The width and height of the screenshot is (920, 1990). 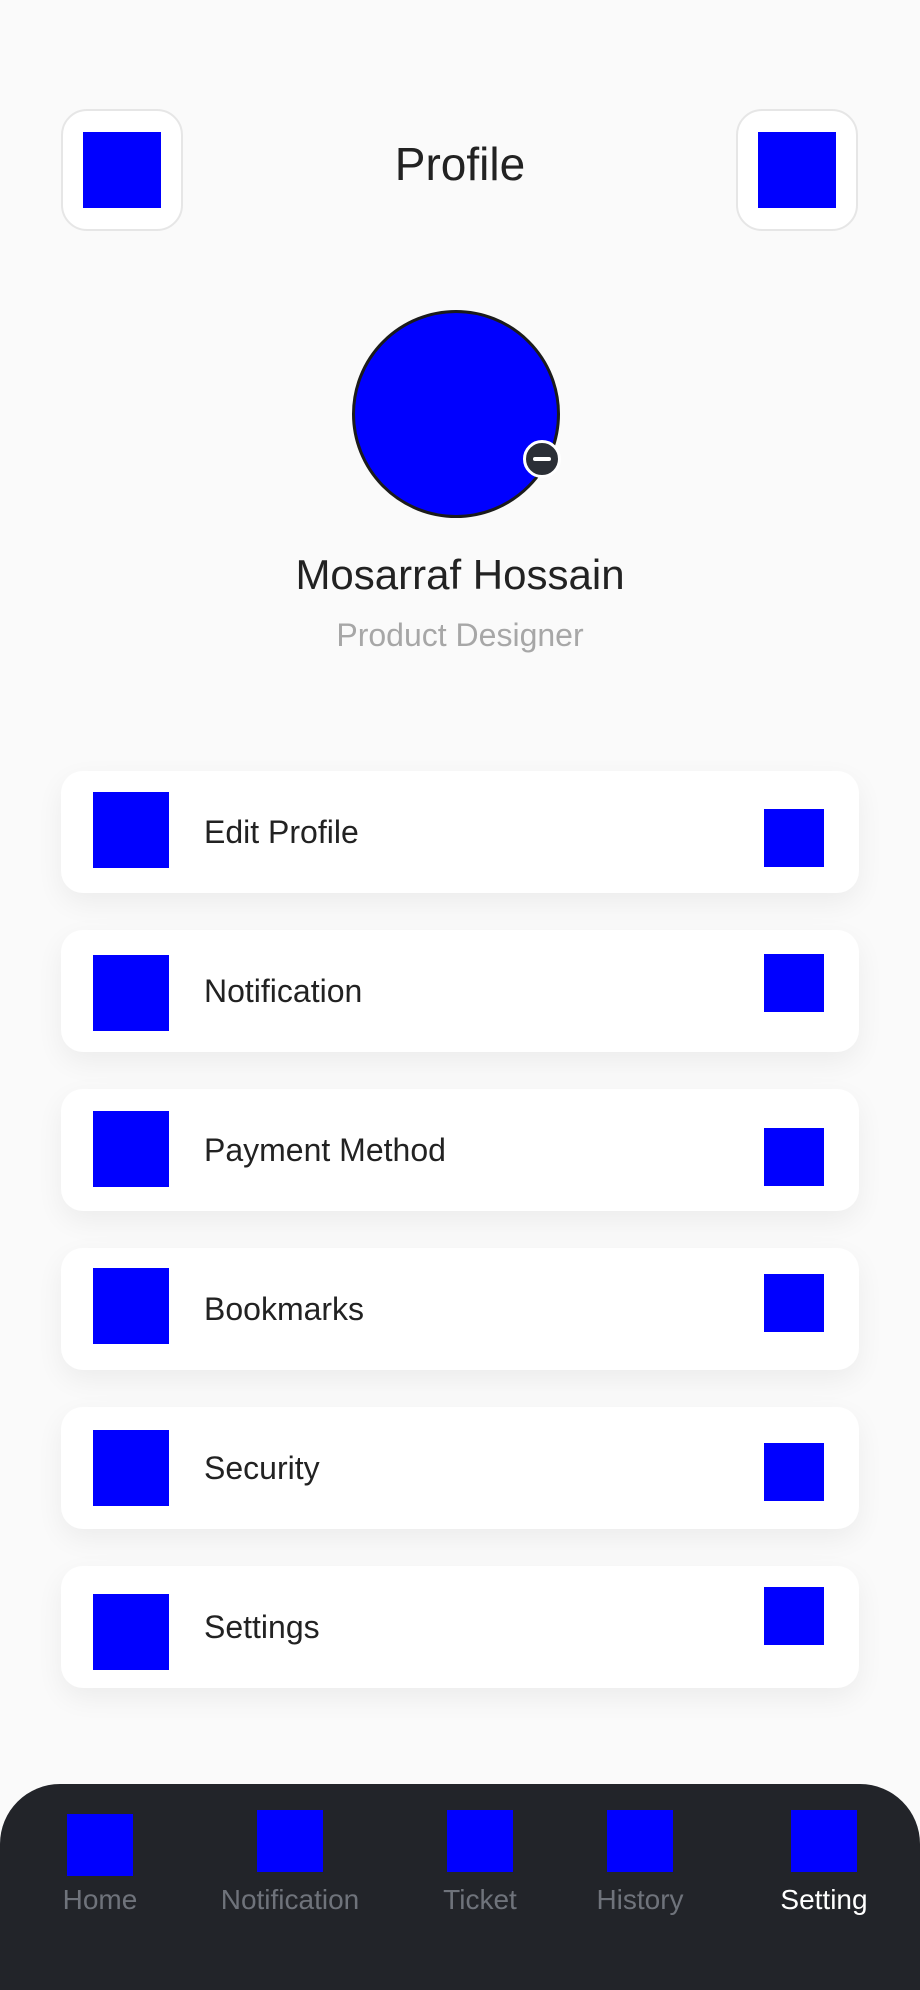 What do you see at coordinates (480, 1899) in the screenshot?
I see `nav-label: Ticket` at bounding box center [480, 1899].